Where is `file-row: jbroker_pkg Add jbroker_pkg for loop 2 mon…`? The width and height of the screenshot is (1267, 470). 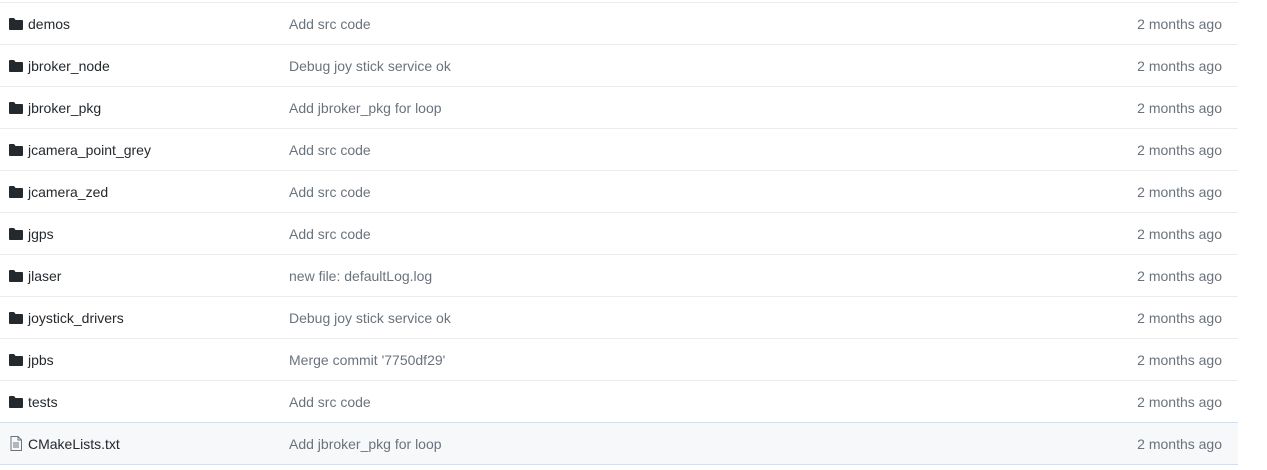 file-row: jbroker_pkg Add jbroker_pkg for loop 2 mon… is located at coordinates (619, 108).